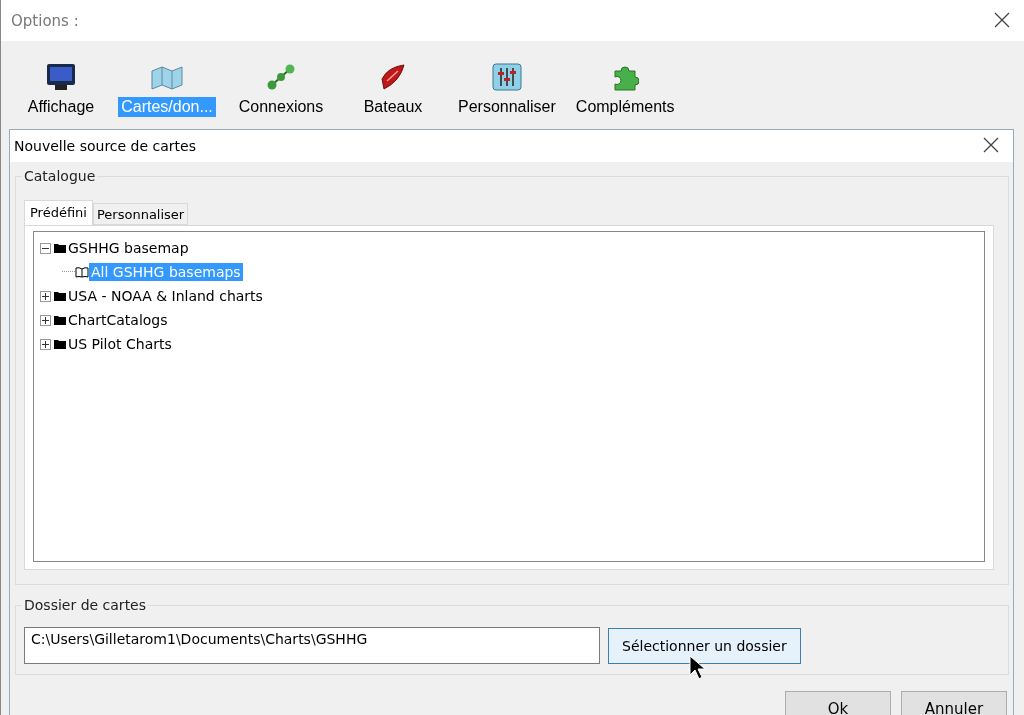  Describe the element at coordinates (167, 77) in the screenshot. I see `map-icon` at that location.